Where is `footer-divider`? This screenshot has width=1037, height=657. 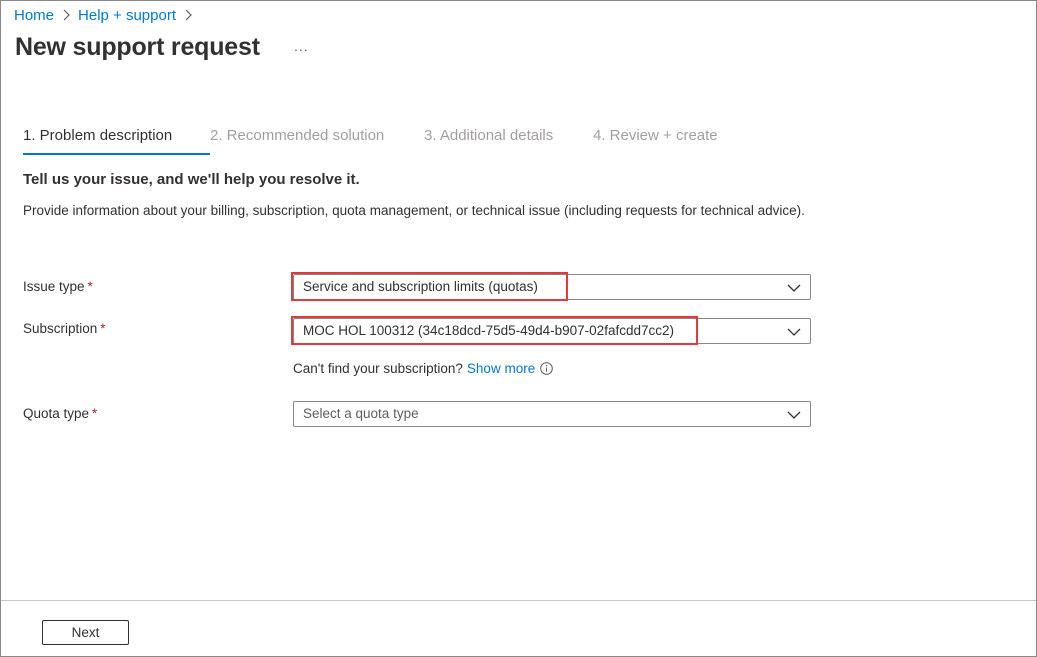
footer-divider is located at coordinates (518, 600).